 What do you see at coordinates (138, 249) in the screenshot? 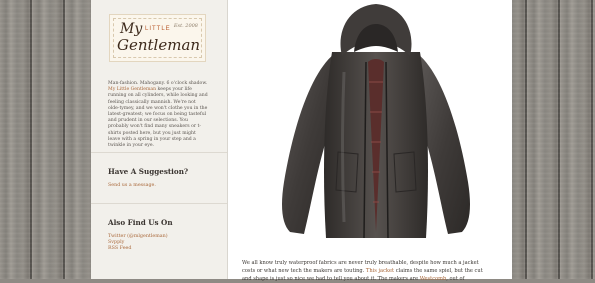
I see `rss-feed-link: RSS Feed` at bounding box center [138, 249].